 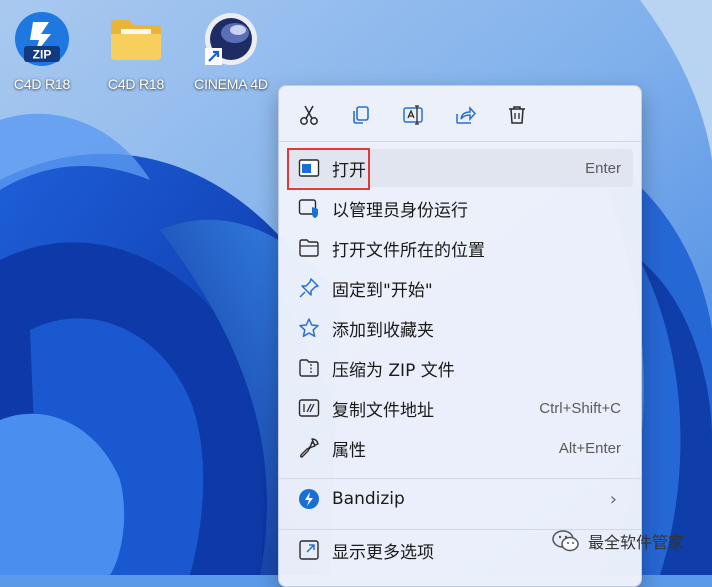 What do you see at coordinates (42, 39) in the screenshot?
I see `zip-archive-icon: ZIP` at bounding box center [42, 39].